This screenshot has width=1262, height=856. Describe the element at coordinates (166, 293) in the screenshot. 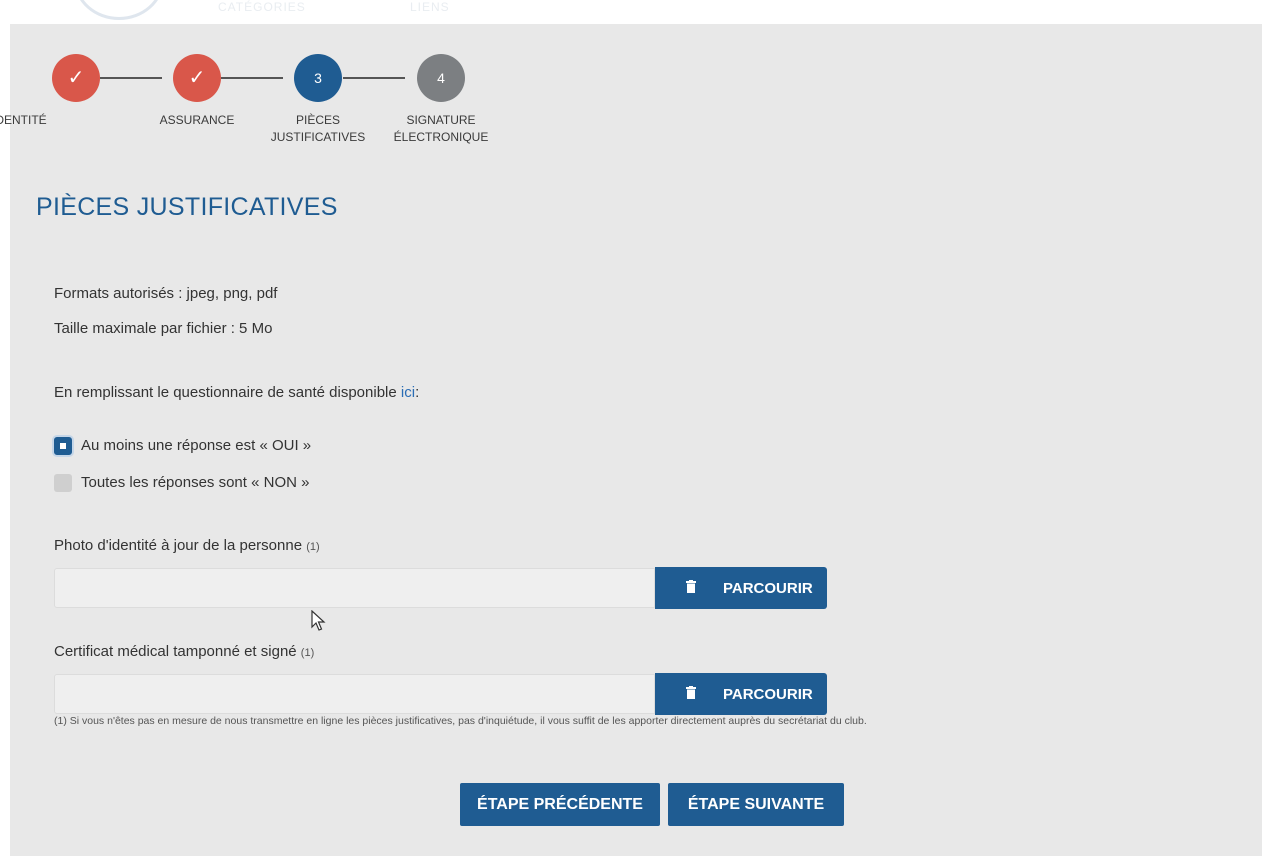

I see `allowed-formats-text: Formats autorisés : jpeg, png, pdf` at that location.